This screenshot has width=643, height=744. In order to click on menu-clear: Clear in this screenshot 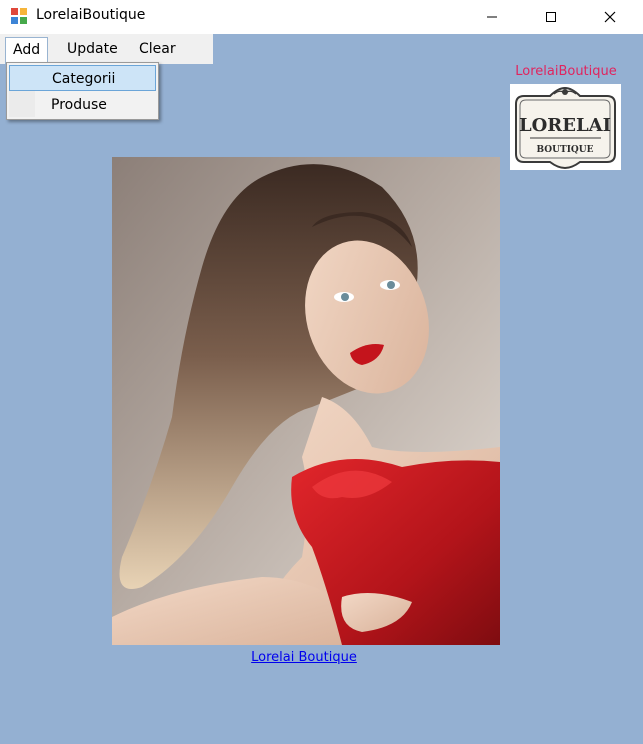, I will do `click(157, 49)`.